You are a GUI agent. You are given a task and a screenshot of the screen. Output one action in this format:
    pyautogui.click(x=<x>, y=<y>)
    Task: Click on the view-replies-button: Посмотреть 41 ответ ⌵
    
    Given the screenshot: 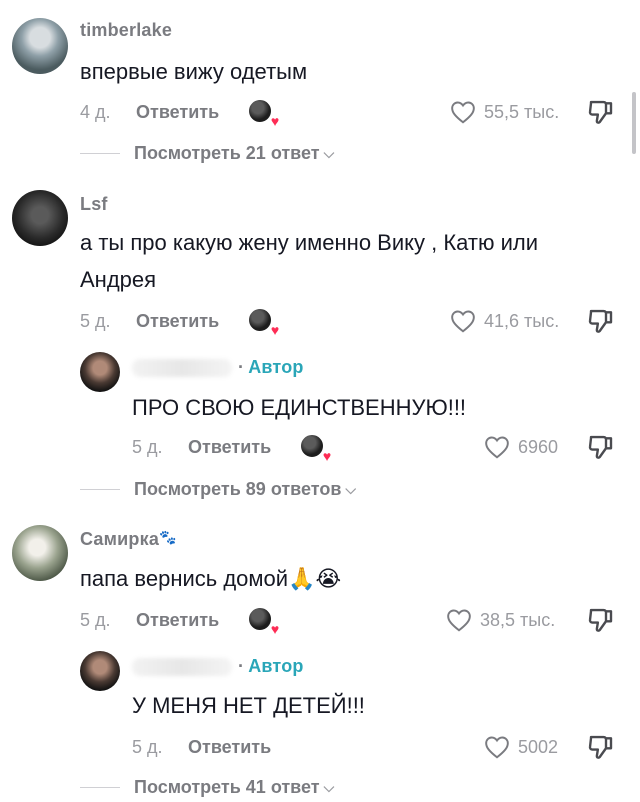 What is the action you would take?
    pyautogui.click(x=207, y=787)
    